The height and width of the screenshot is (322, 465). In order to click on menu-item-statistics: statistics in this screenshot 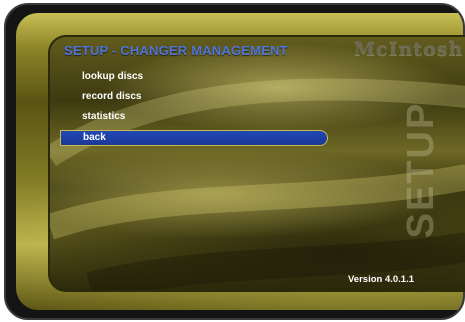, I will do `click(194, 117)`.